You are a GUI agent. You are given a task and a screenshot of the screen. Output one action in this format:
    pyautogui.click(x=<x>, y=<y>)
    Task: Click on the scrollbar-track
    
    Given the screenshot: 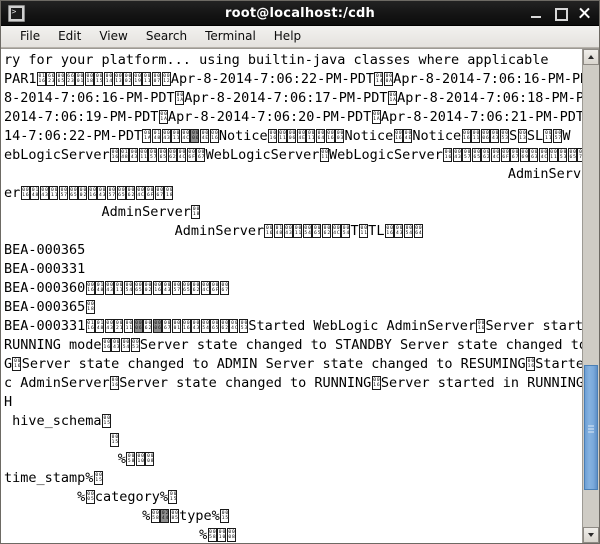 What is the action you would take?
    pyautogui.click(x=591, y=296)
    